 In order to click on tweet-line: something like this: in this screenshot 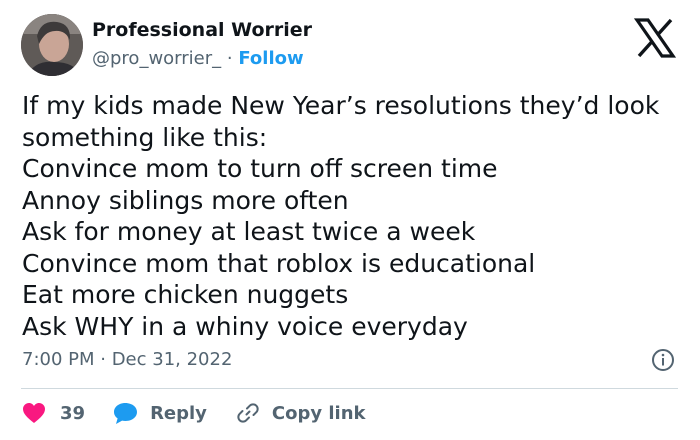, I will do `click(145, 137)`.